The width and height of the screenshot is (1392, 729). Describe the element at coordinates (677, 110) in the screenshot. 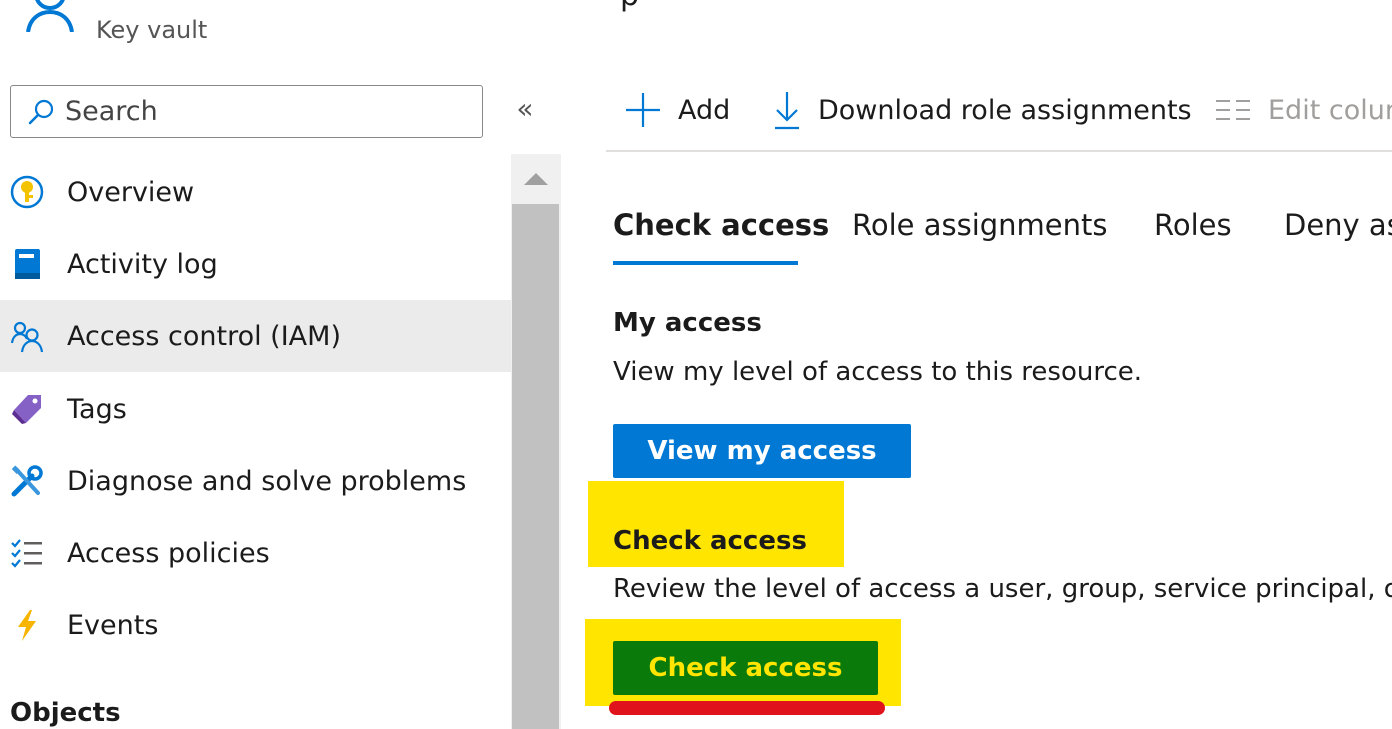

I see `add-button: Add` at that location.